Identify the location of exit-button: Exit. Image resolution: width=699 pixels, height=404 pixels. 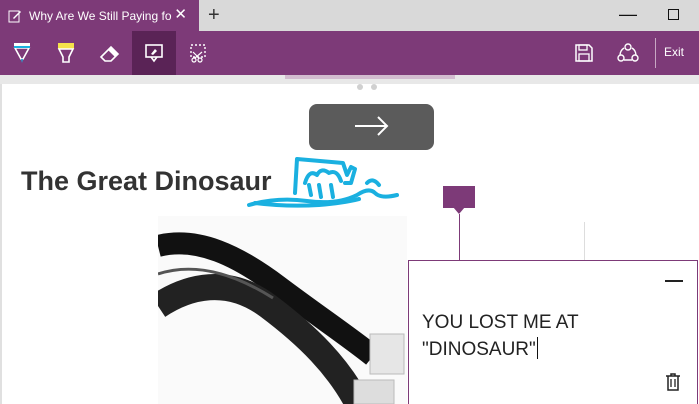
(674, 52).